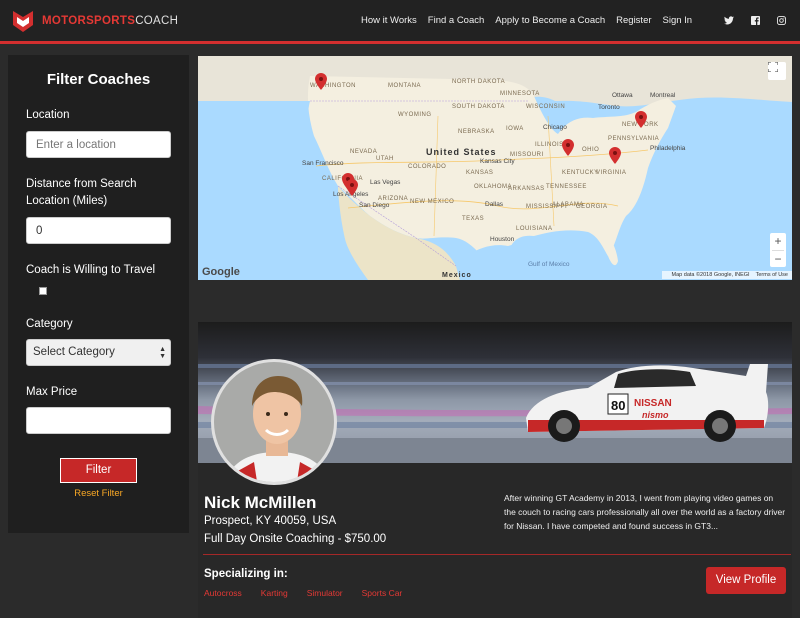  I want to click on map-state-pennsylvania: PENNSYLVANIA, so click(634, 139).